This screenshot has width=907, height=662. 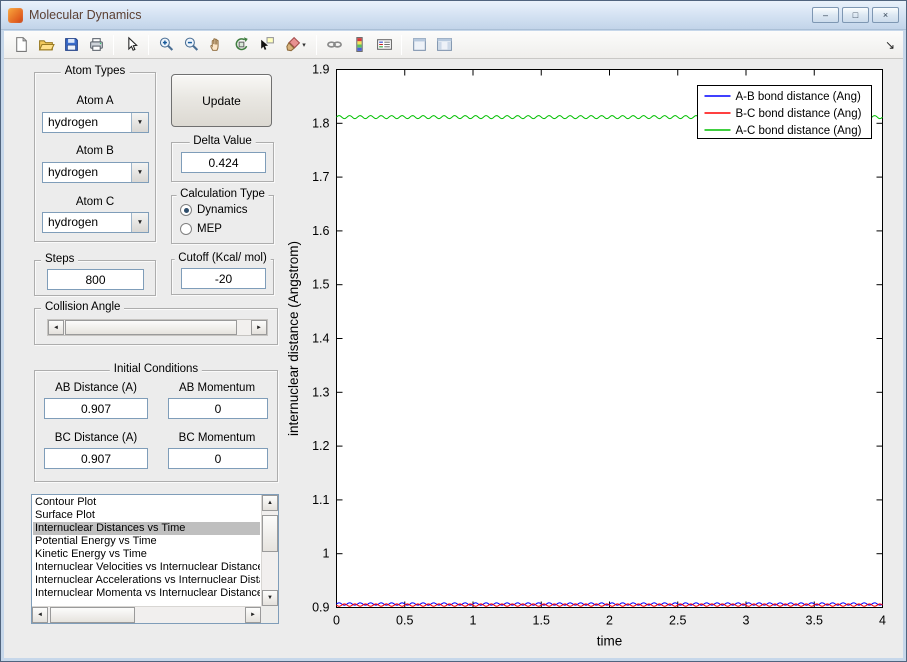 What do you see at coordinates (891, 45) in the screenshot?
I see `dock-figure-icon: ↘` at bounding box center [891, 45].